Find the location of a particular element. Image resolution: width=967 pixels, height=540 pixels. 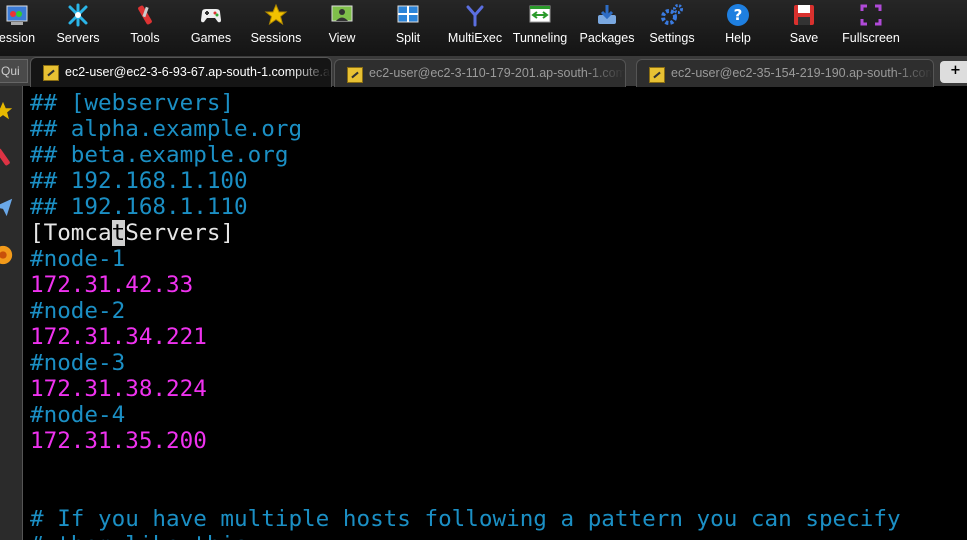

download-icon is located at coordinates (607, 14).